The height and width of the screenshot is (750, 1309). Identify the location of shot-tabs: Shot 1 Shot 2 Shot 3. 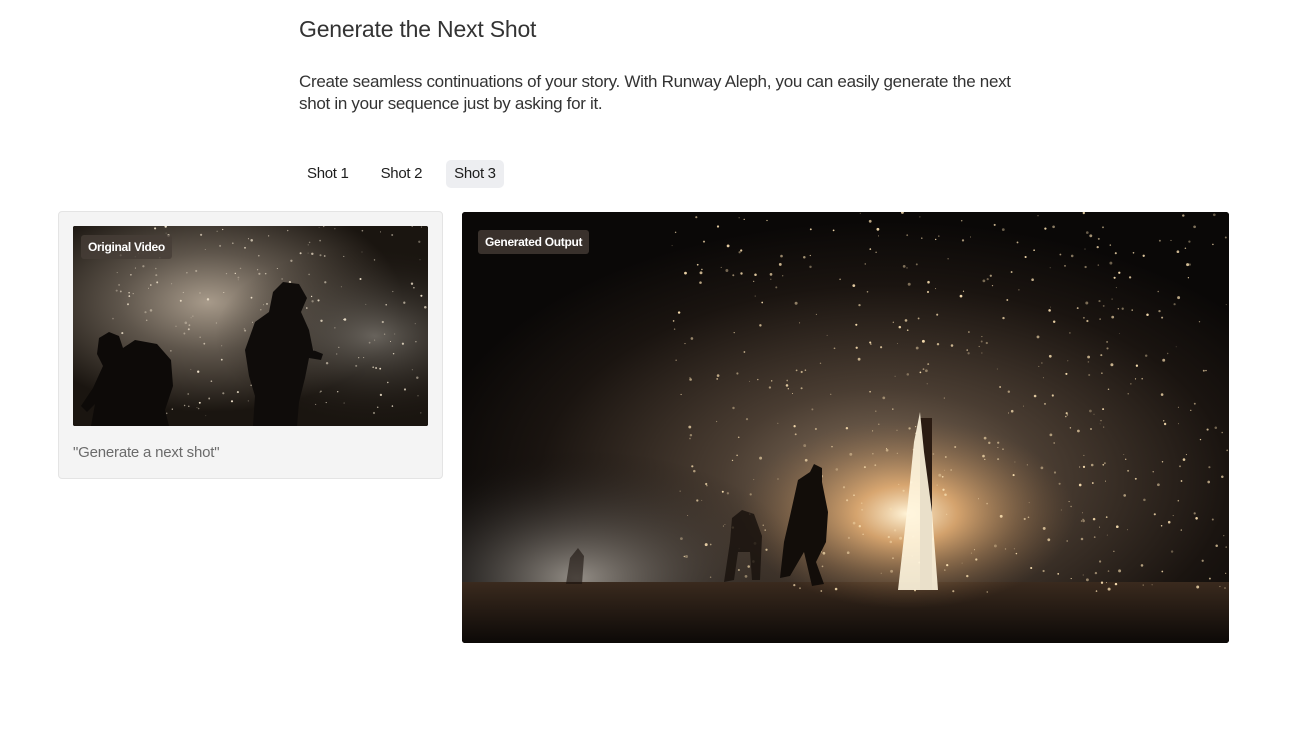
(401, 174).